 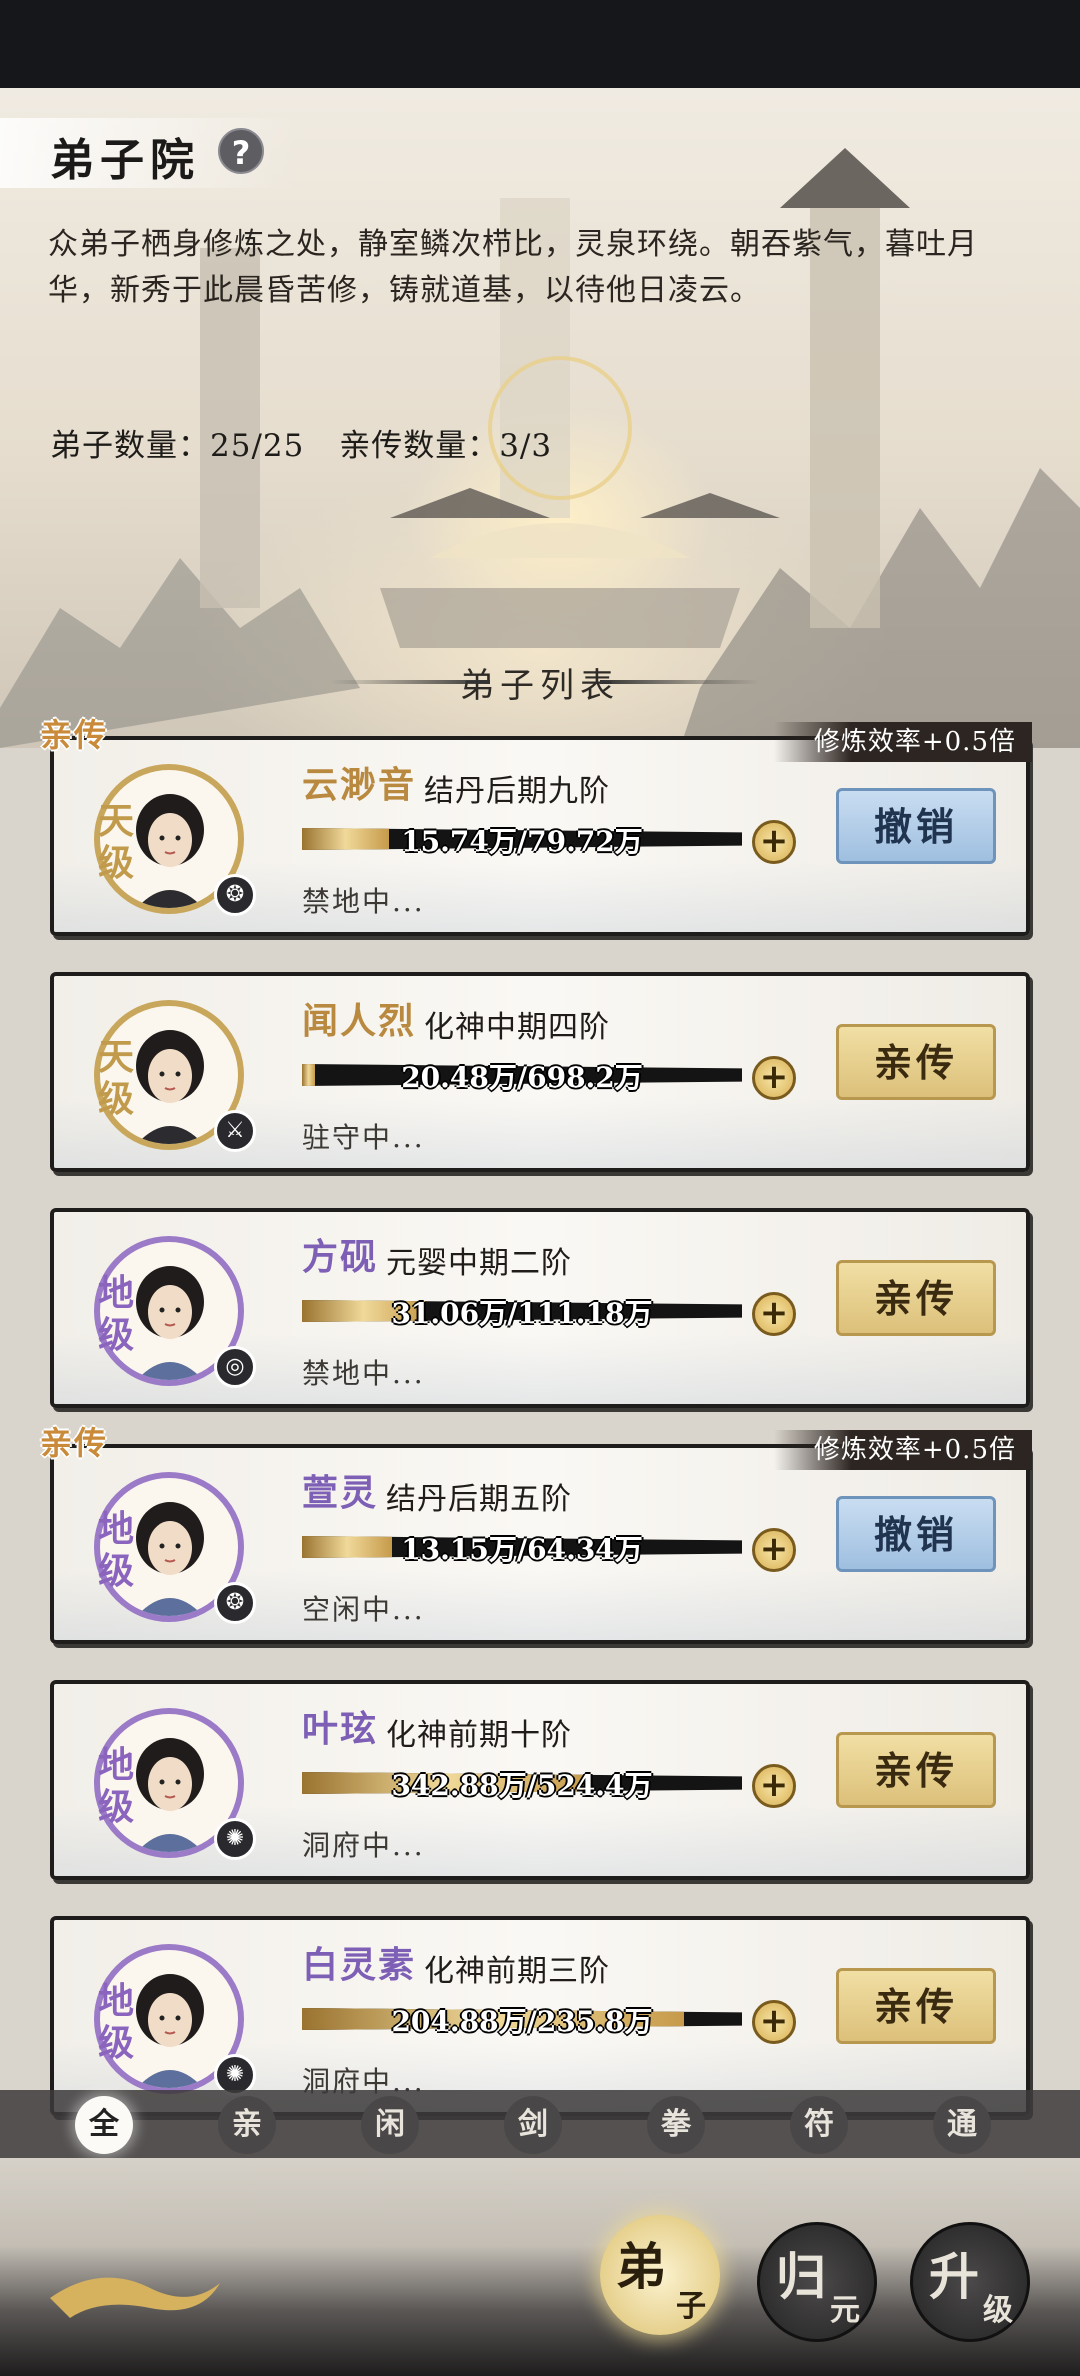 I want to click on sword-element-icon: ⚔, so click(x=235, y=1131).